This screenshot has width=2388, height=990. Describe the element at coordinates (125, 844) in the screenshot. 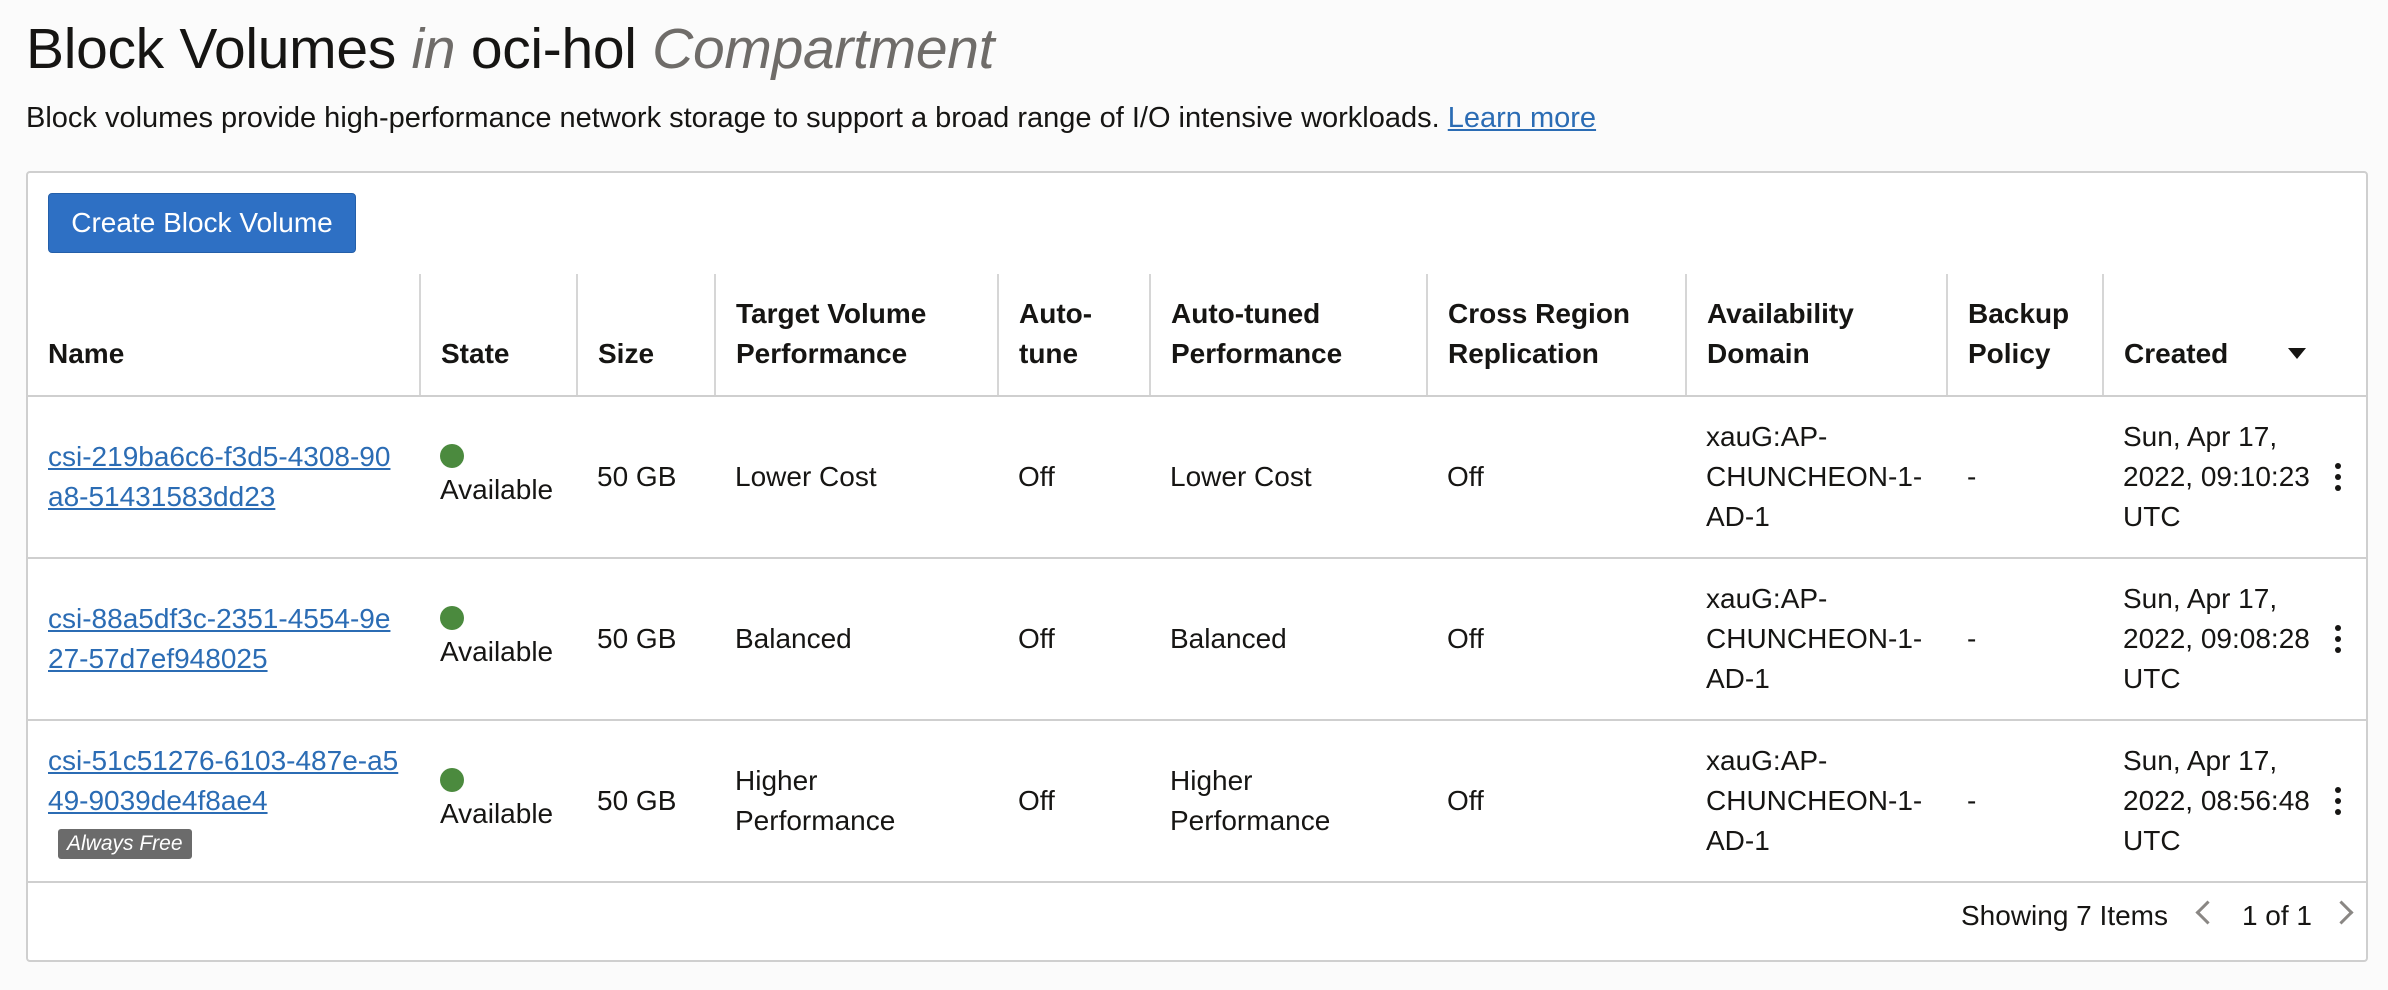

I see `always-free-badge: Always Free` at that location.